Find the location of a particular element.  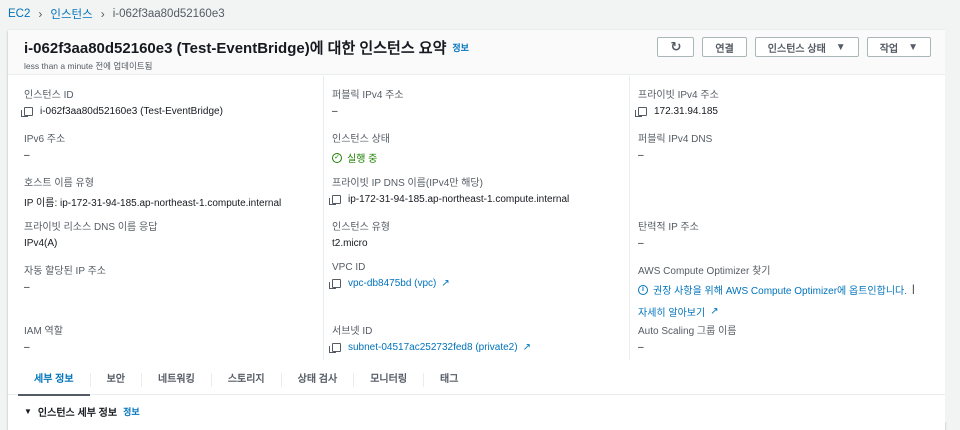

field-elastic-ip: 탄력적 IP 주소 – is located at coordinates (668, 233).